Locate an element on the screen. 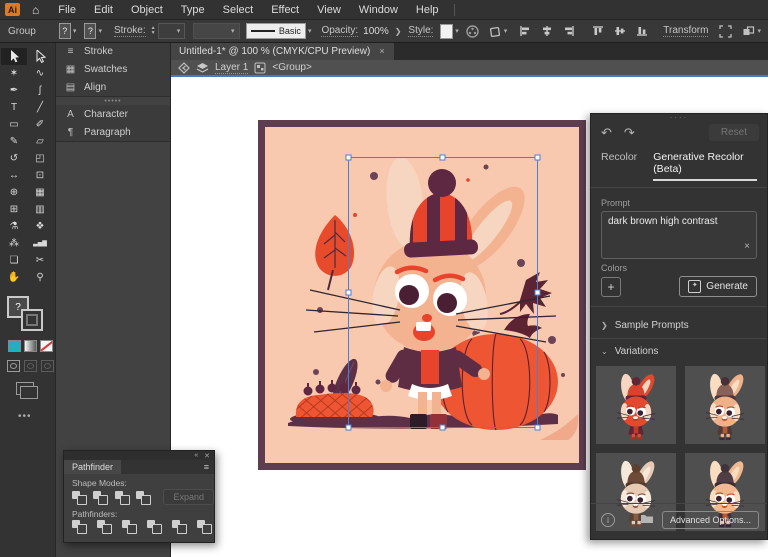 This screenshot has width=768, height=557. align-right-icon is located at coordinates (569, 31).